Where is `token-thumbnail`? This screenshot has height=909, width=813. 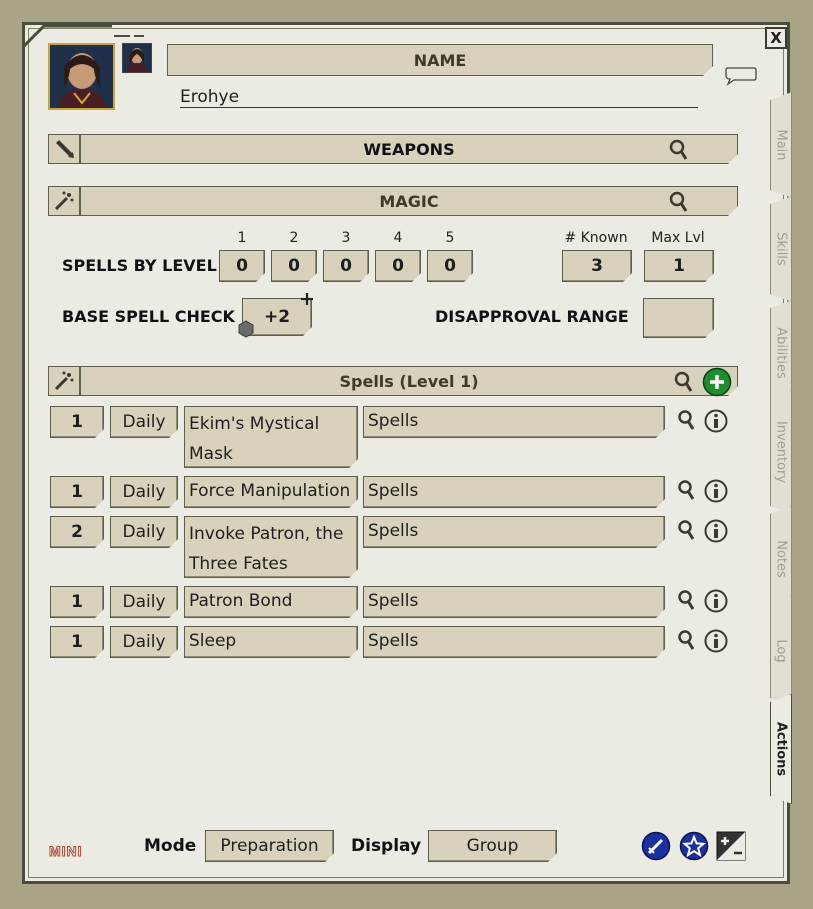 token-thumbnail is located at coordinates (137, 58).